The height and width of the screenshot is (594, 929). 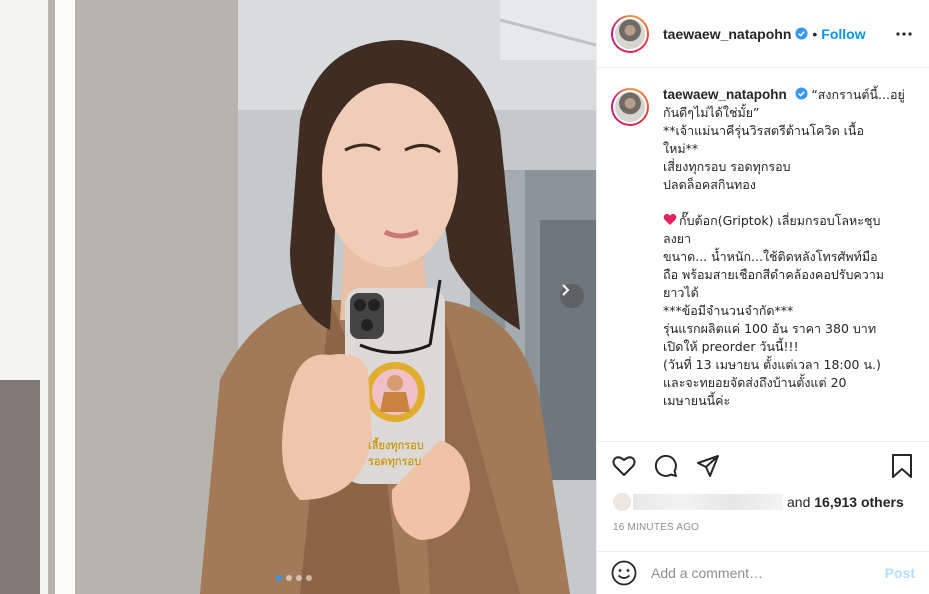 I want to click on caption-line: (วันที่ 13 เมษายน ตั้งแต่เวลา 18:00 น.), so click(x=772, y=364).